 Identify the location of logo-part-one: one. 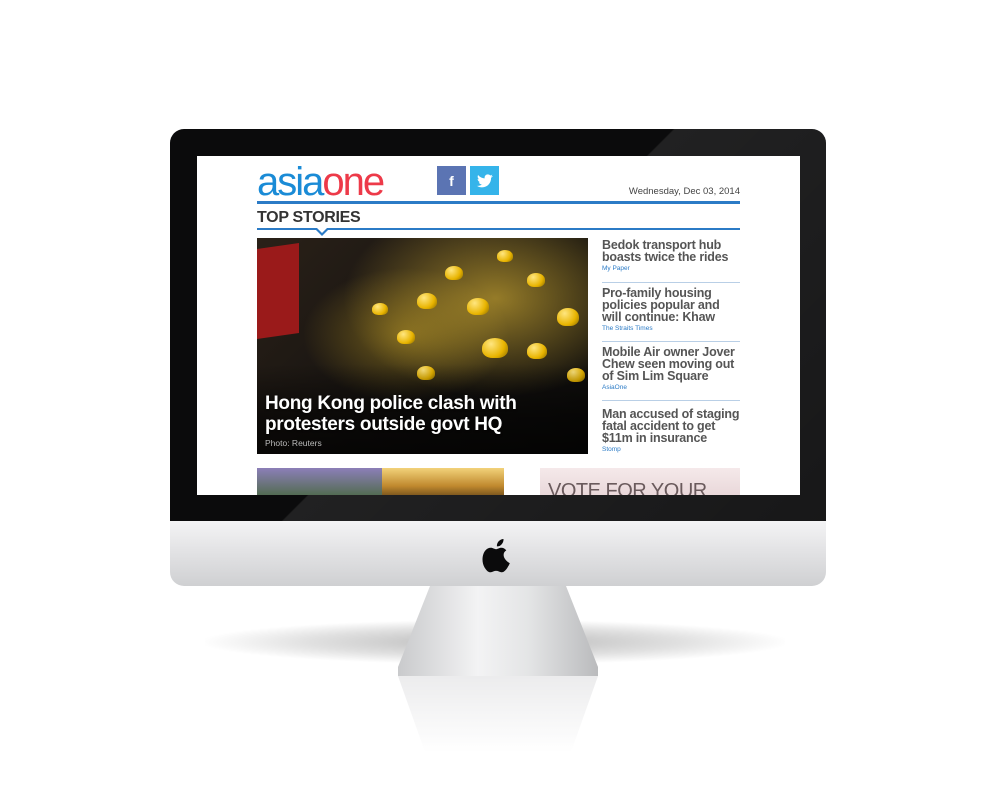
(353, 182).